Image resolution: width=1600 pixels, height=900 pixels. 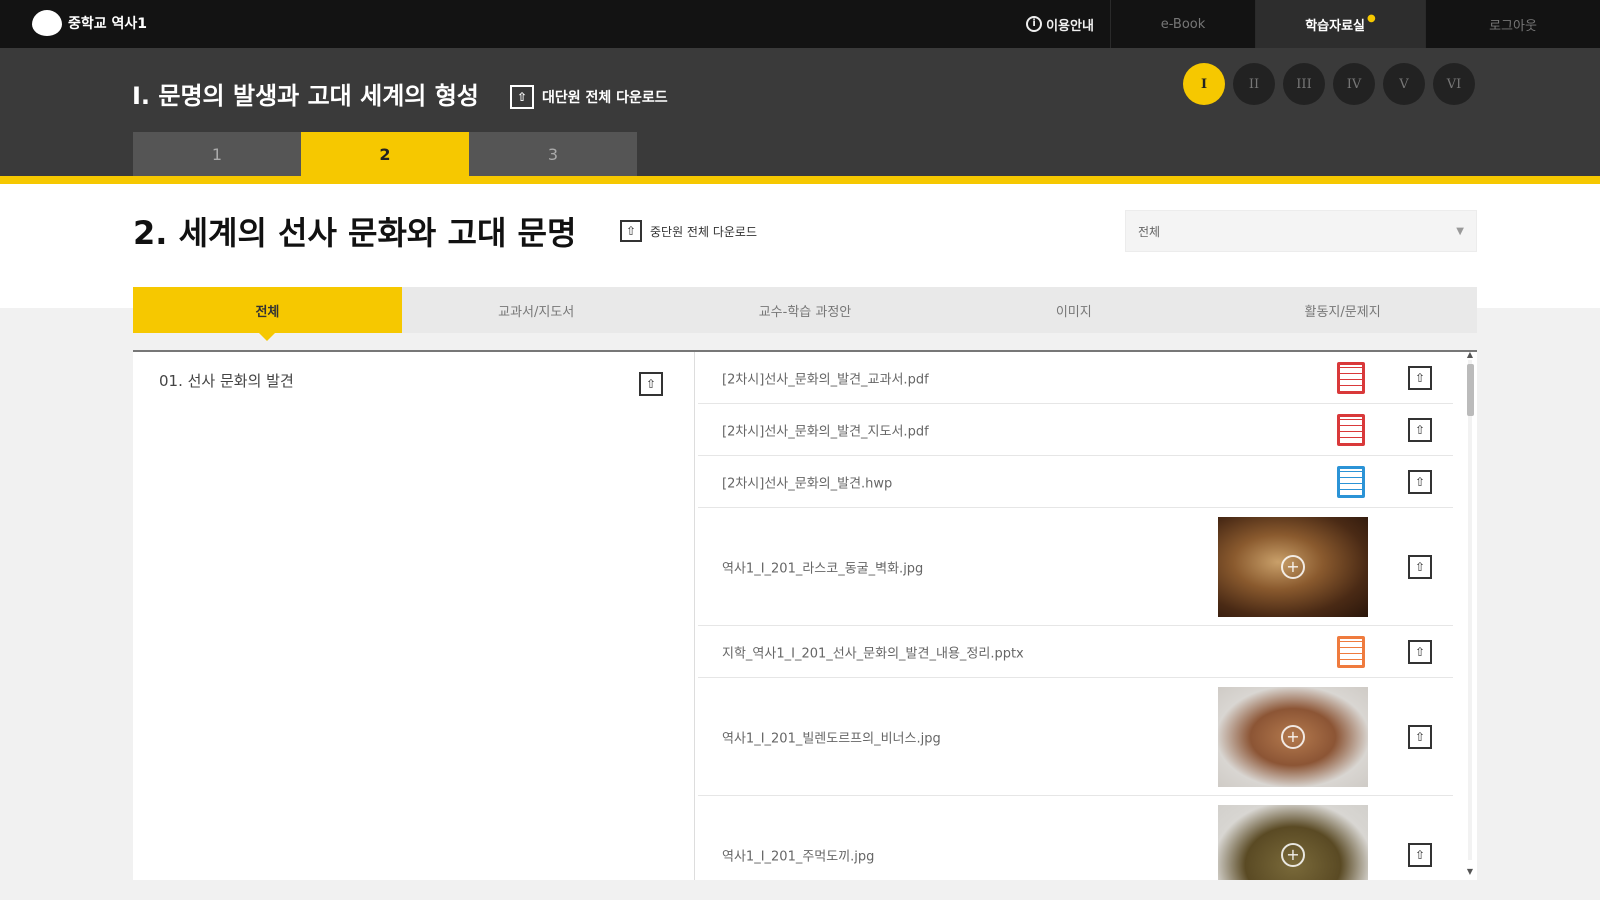 What do you see at coordinates (217, 154) in the screenshot?
I see `chapter-tab-1: 1` at bounding box center [217, 154].